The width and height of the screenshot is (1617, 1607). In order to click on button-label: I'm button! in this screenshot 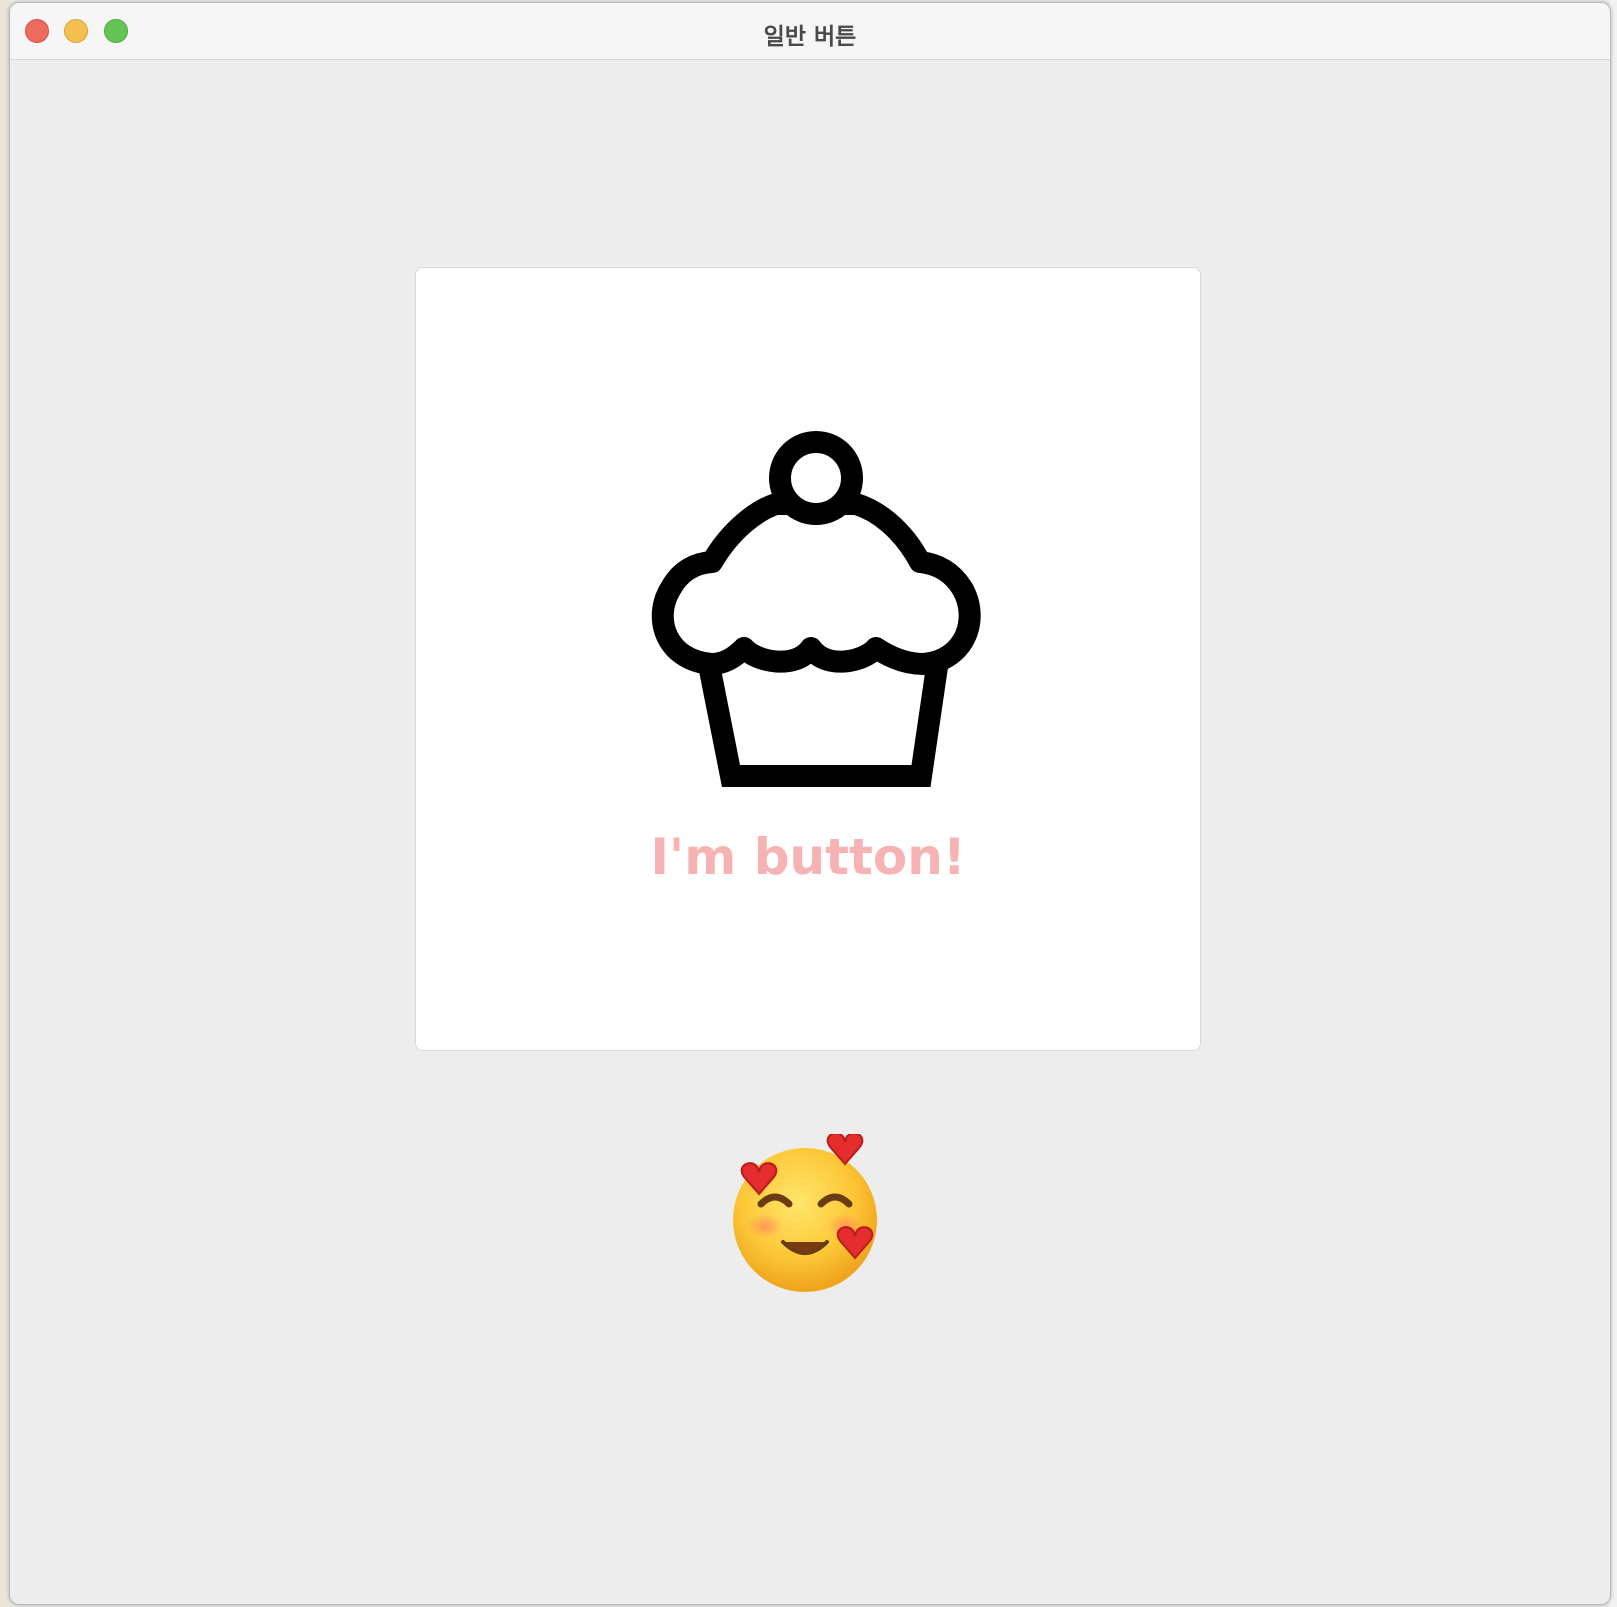, I will do `click(808, 857)`.